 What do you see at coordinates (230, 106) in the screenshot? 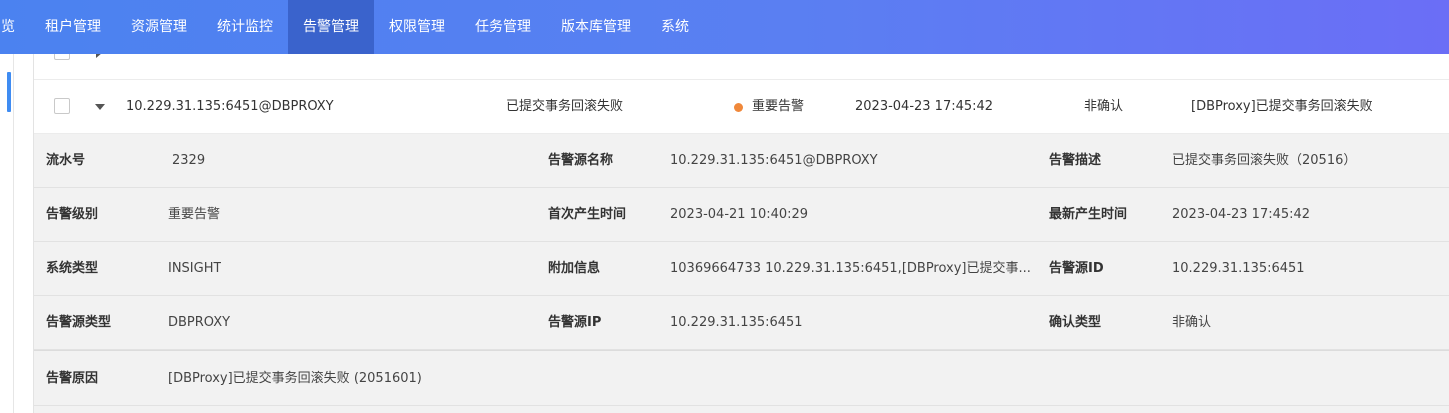
I see `cell-alarm-source: 10.229.31.135:6451@DBPROXY` at bounding box center [230, 106].